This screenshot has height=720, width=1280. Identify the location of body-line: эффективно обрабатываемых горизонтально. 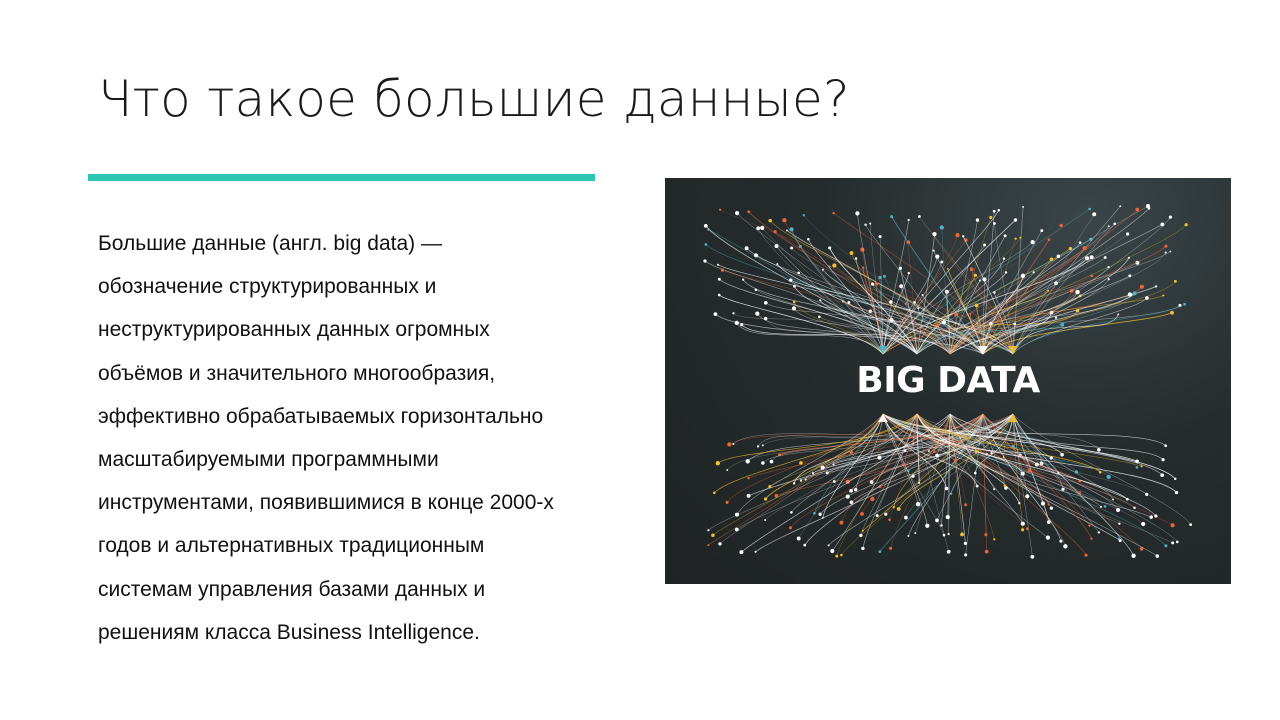
(321, 416).